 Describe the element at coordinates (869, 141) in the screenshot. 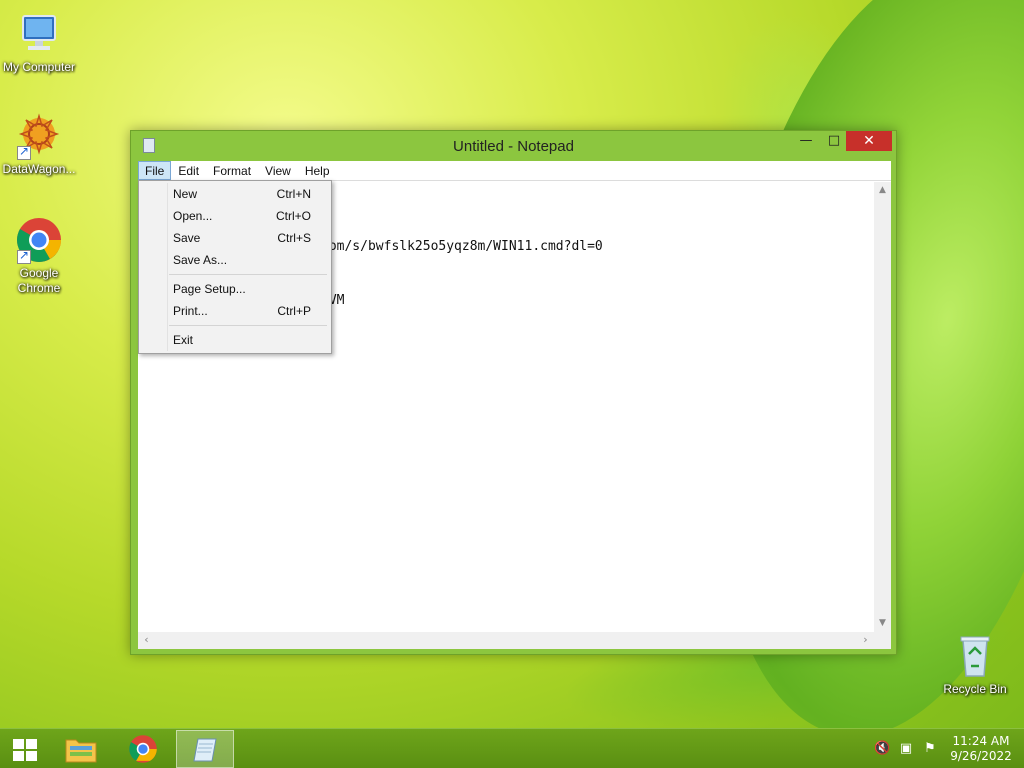

I see `close-button: ✕` at that location.